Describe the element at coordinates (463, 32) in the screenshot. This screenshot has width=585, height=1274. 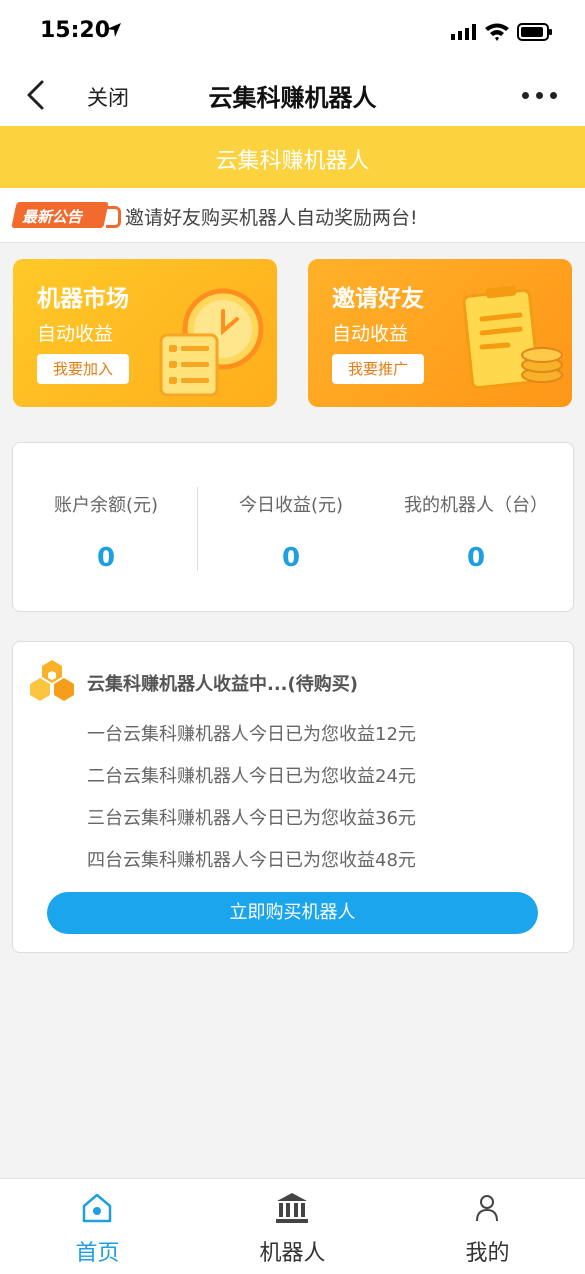
I see `signal-icon` at that location.